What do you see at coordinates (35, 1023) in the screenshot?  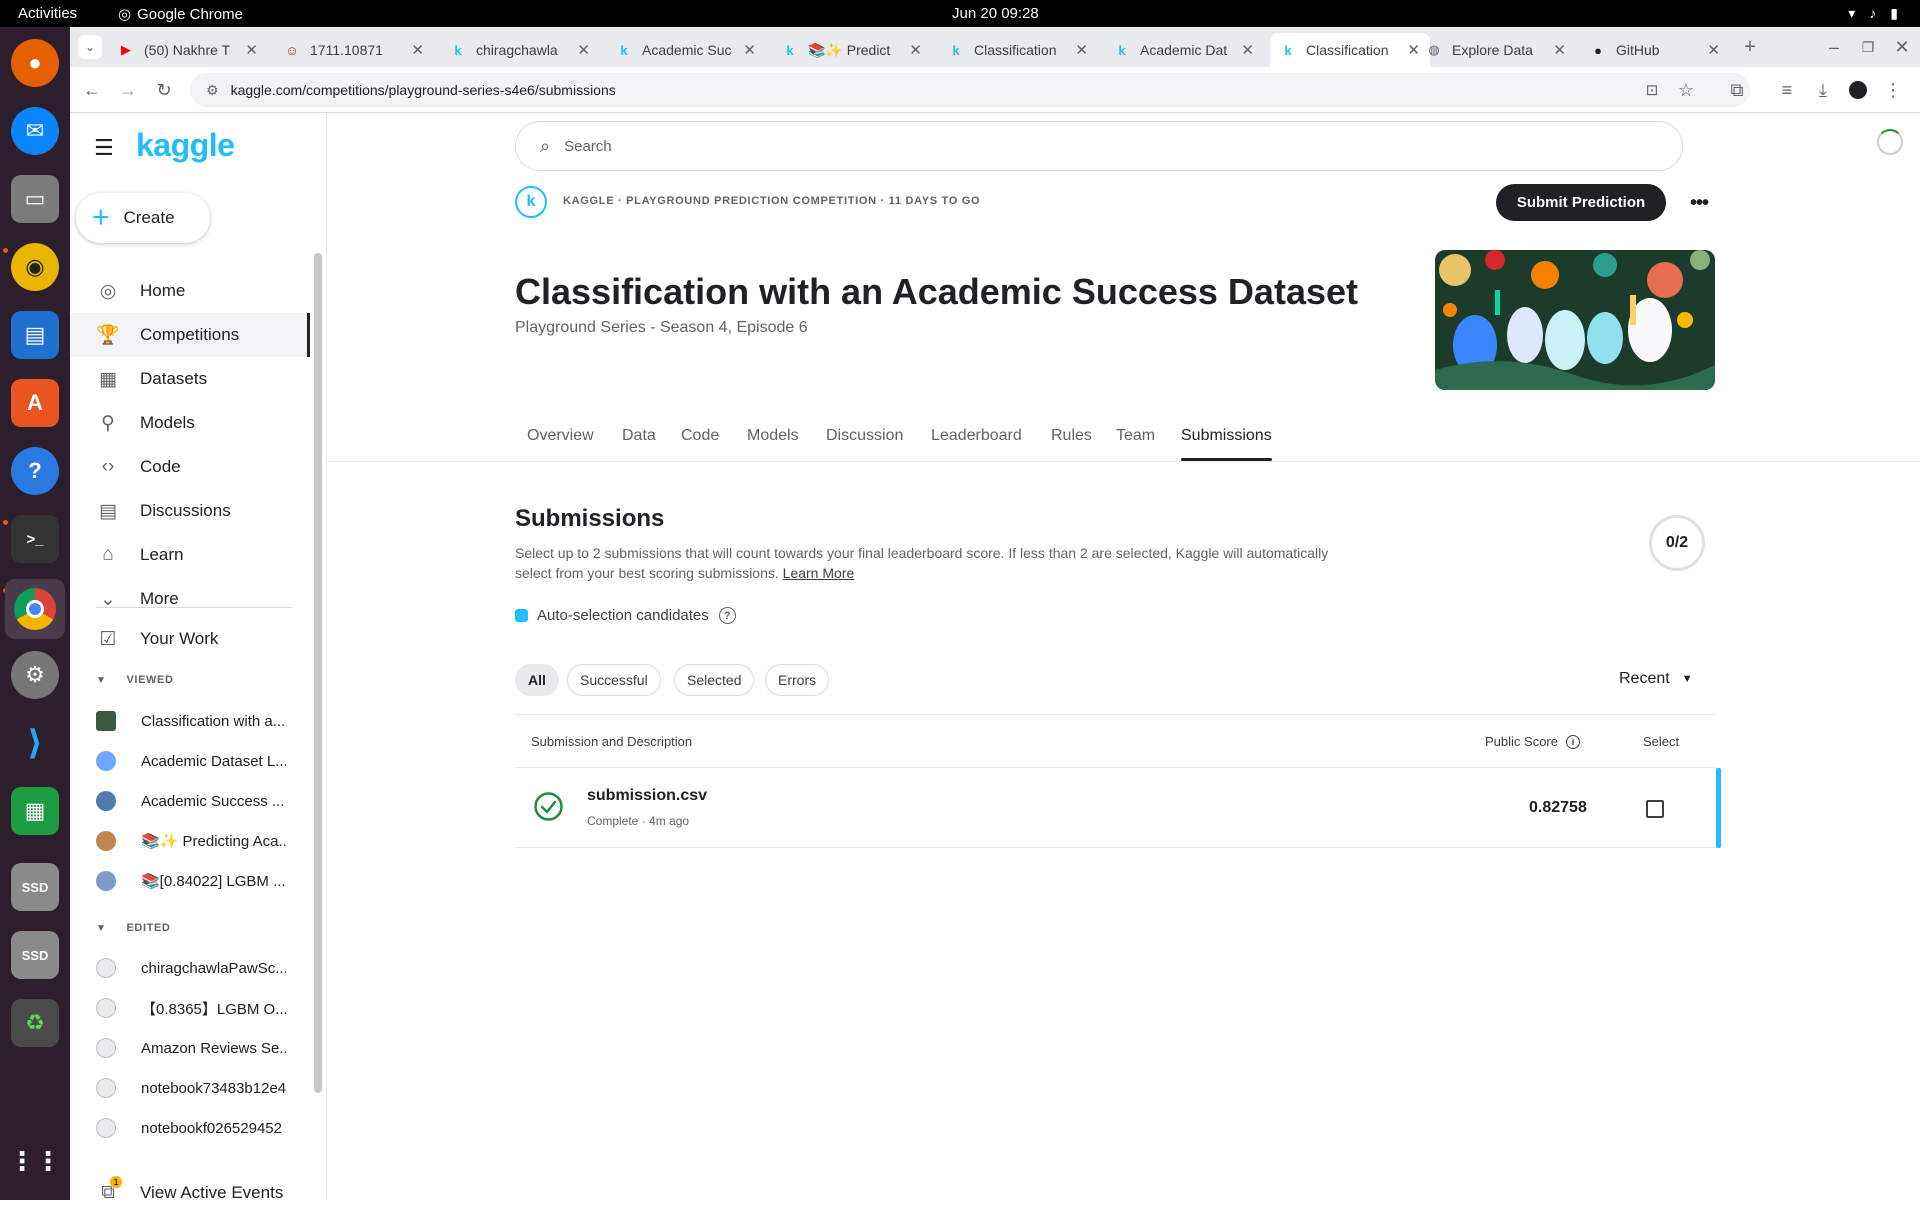 I see `trash-icon: ♻` at bounding box center [35, 1023].